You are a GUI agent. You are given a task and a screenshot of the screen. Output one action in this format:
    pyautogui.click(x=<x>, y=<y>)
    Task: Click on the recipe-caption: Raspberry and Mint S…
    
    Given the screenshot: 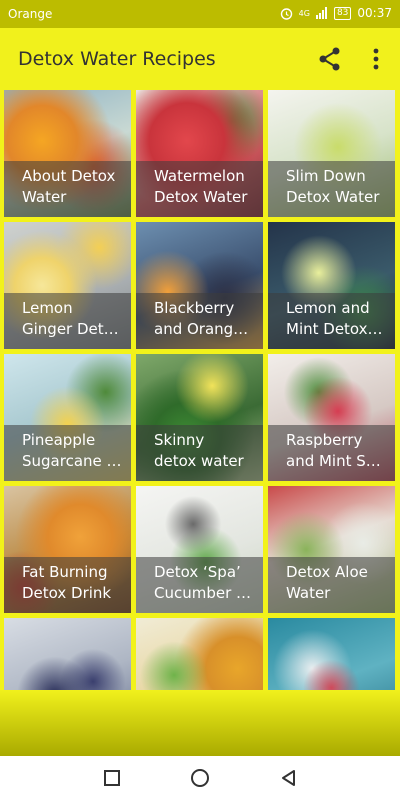 What is the action you would take?
    pyautogui.click(x=331, y=453)
    